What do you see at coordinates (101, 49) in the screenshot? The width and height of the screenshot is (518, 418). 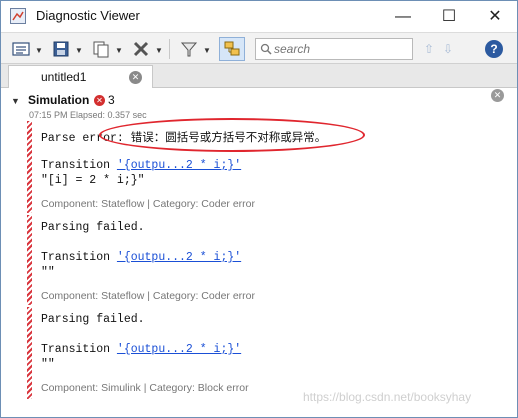 I see `copy-icon` at bounding box center [101, 49].